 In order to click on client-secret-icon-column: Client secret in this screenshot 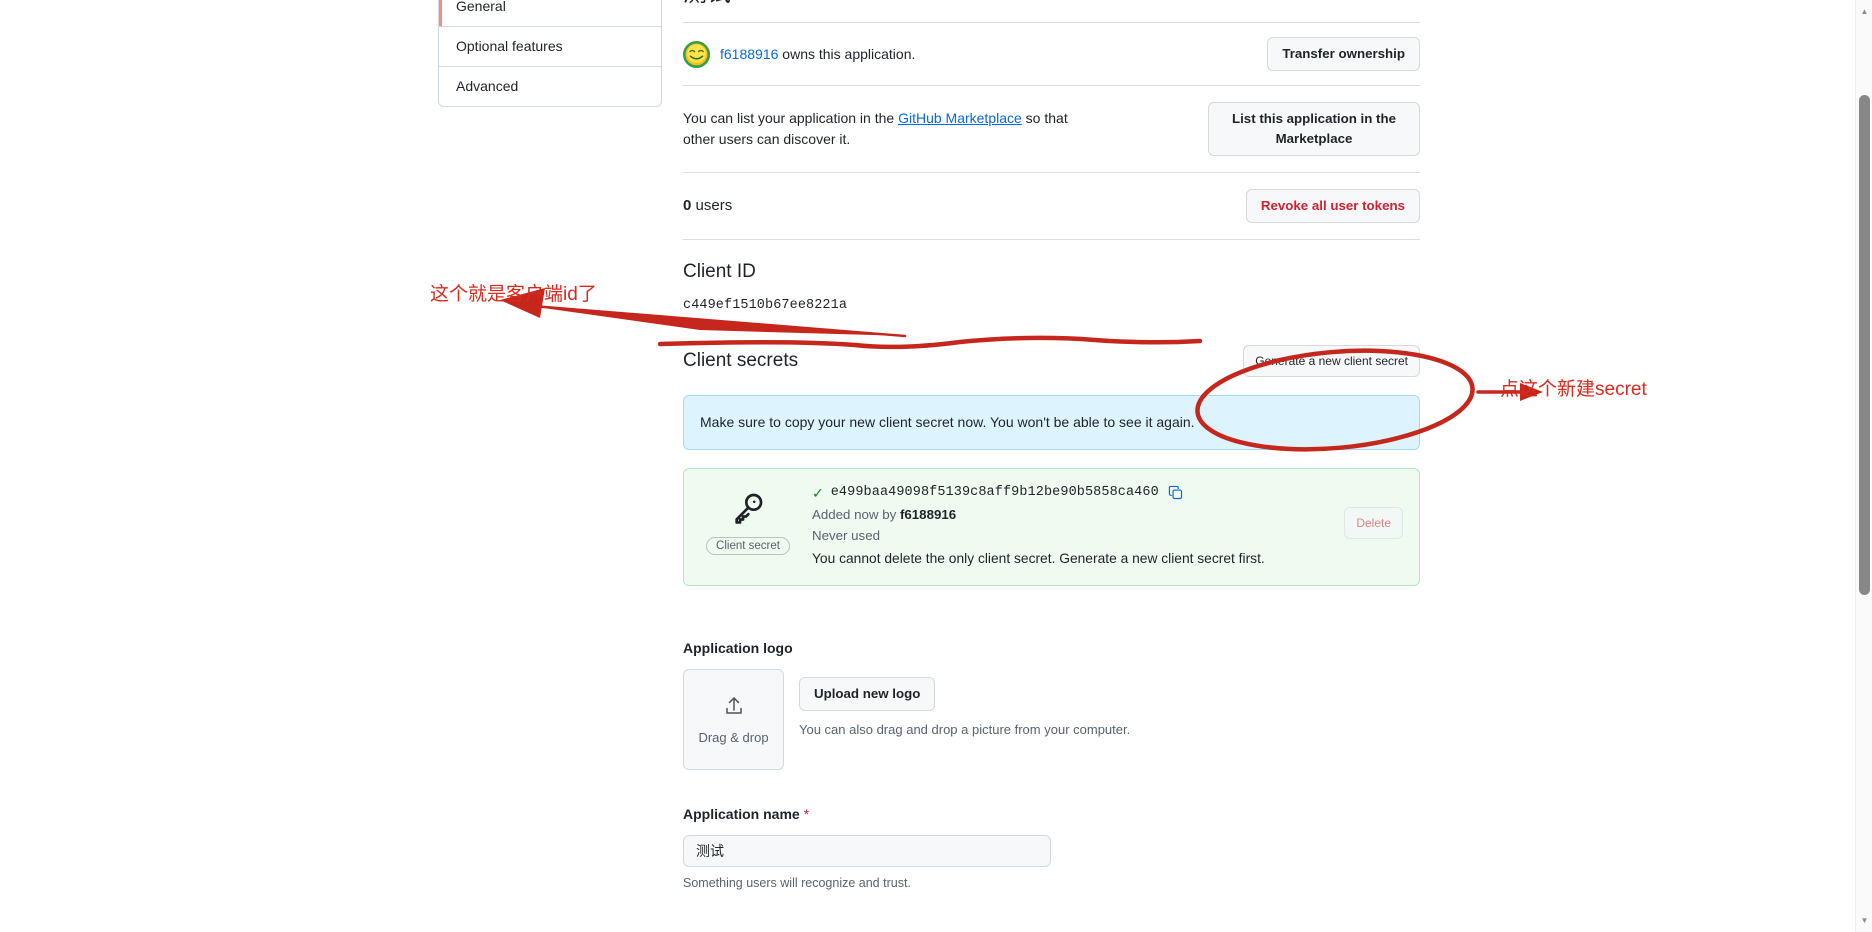, I will do `click(748, 520)`.